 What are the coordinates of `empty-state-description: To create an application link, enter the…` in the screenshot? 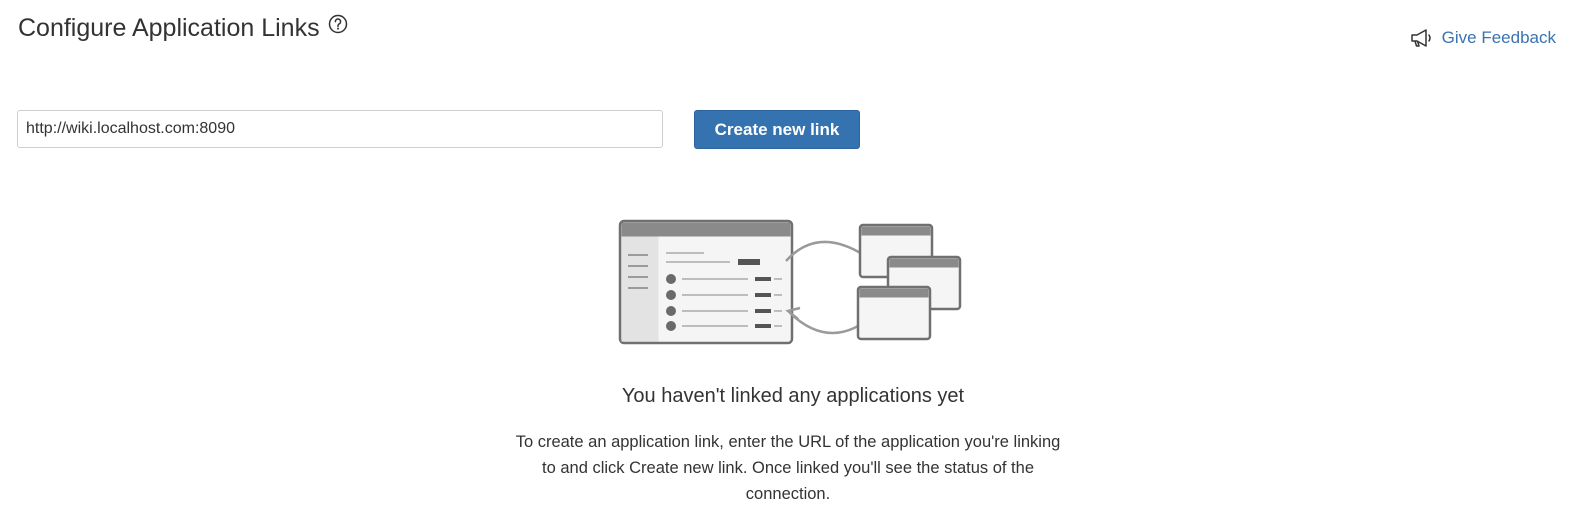 It's located at (788, 468).